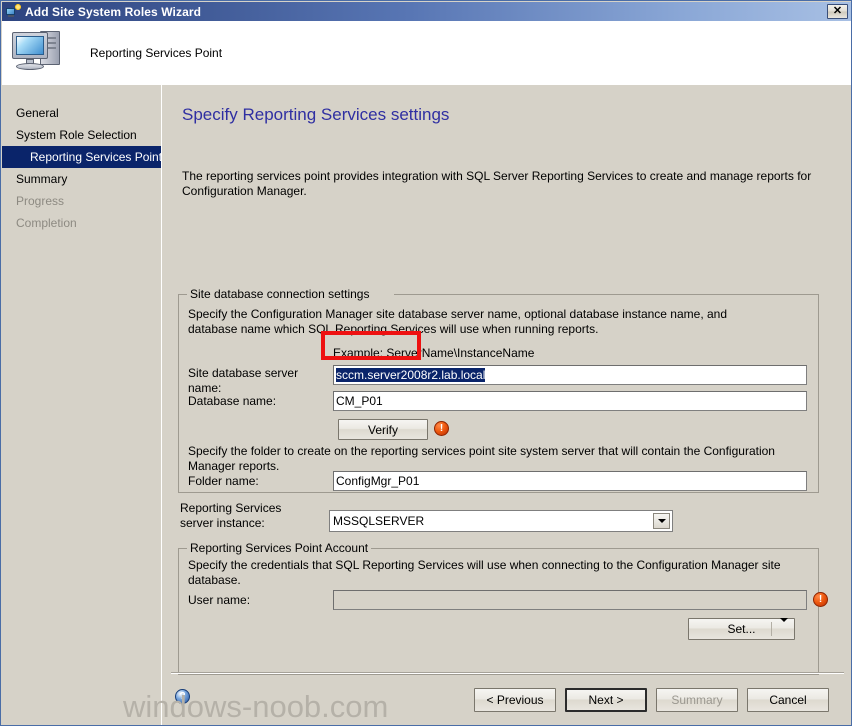 Image resolution: width=852 pixels, height=726 pixels. I want to click on wizard-footer: ? < Previous Next > Summary Cancel, so click(507, 700).